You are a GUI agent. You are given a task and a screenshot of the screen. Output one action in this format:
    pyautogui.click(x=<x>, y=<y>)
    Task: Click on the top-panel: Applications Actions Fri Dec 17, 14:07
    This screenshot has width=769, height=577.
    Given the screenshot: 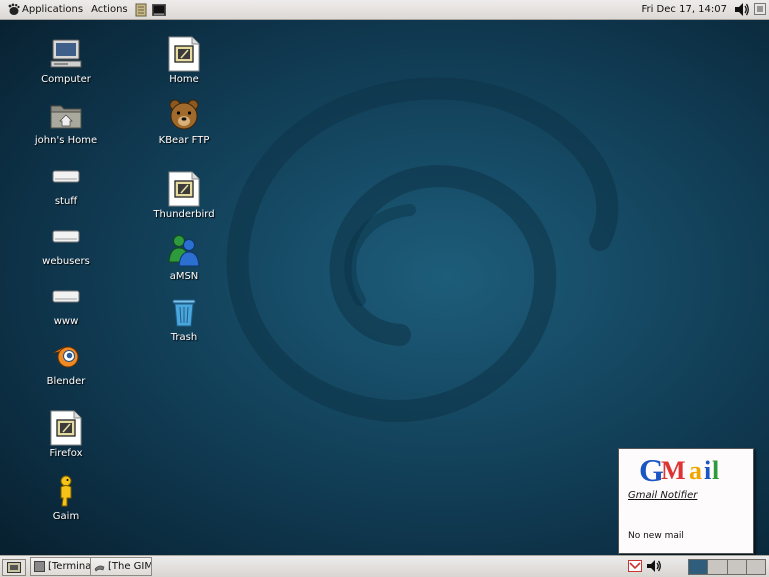 What is the action you would take?
    pyautogui.click(x=384, y=10)
    